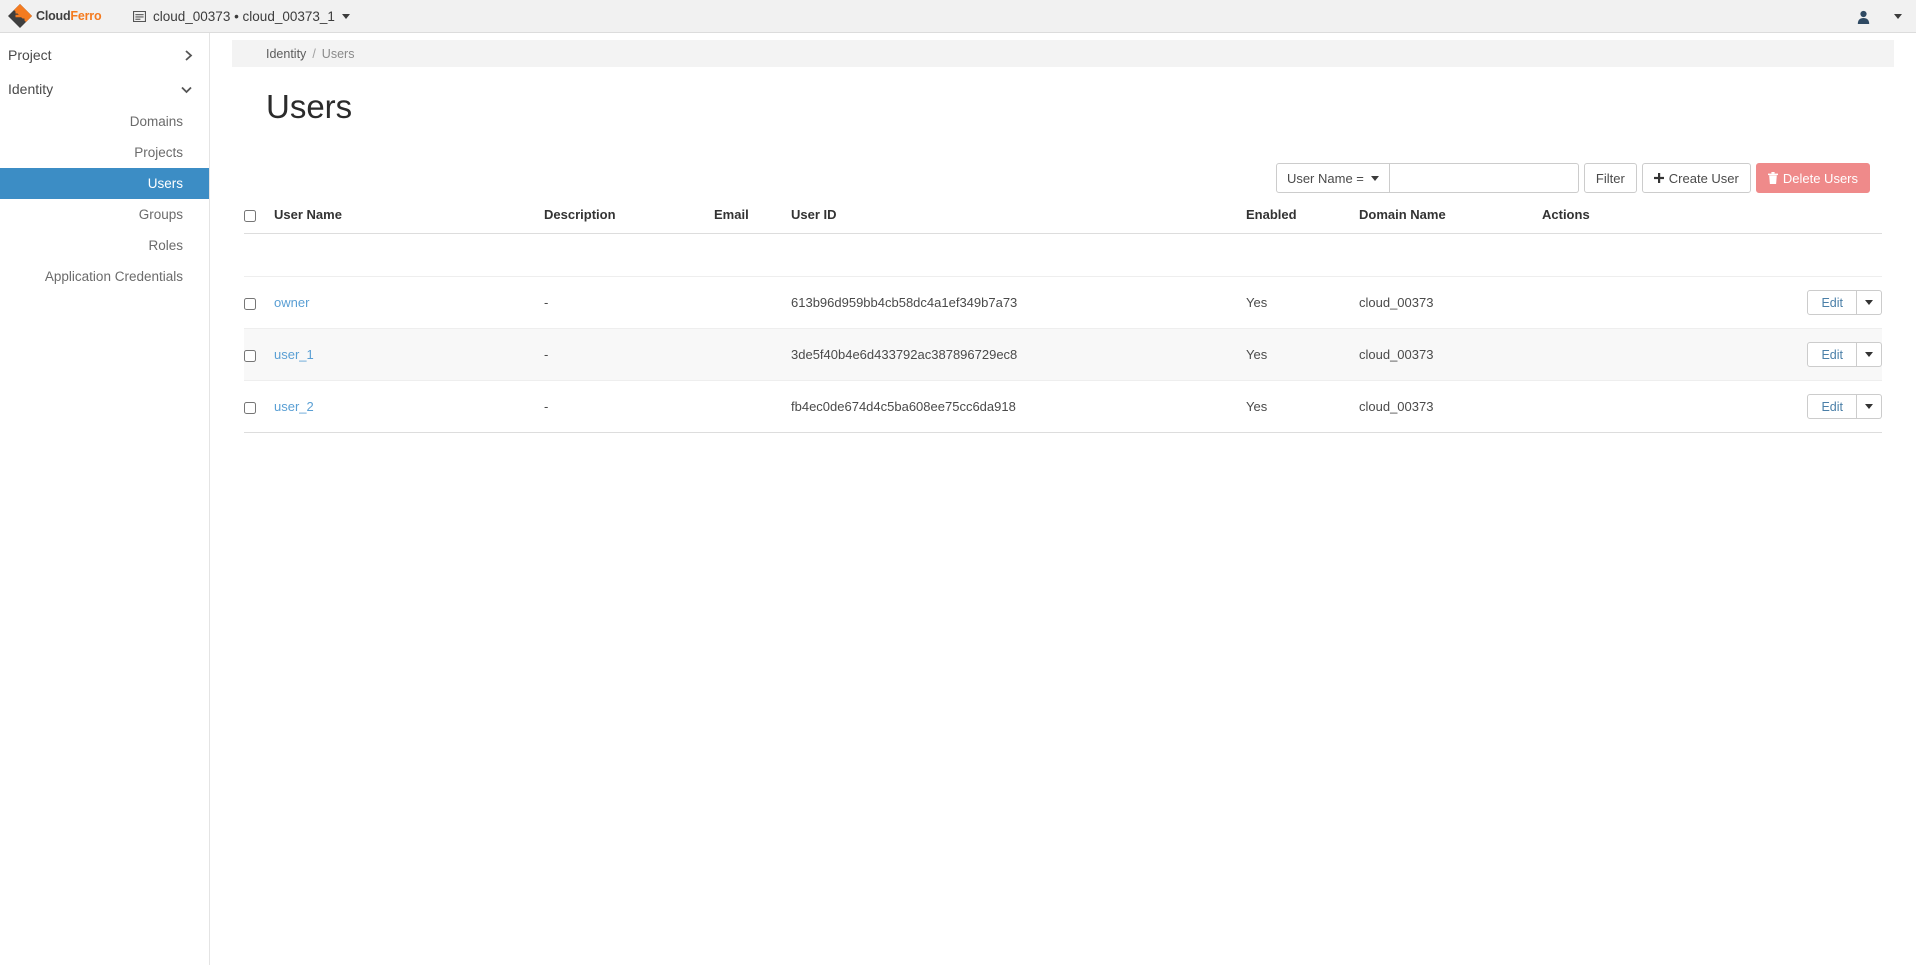 The image size is (1916, 966). What do you see at coordinates (104, 183) in the screenshot?
I see `sidebar-item-users: Users` at bounding box center [104, 183].